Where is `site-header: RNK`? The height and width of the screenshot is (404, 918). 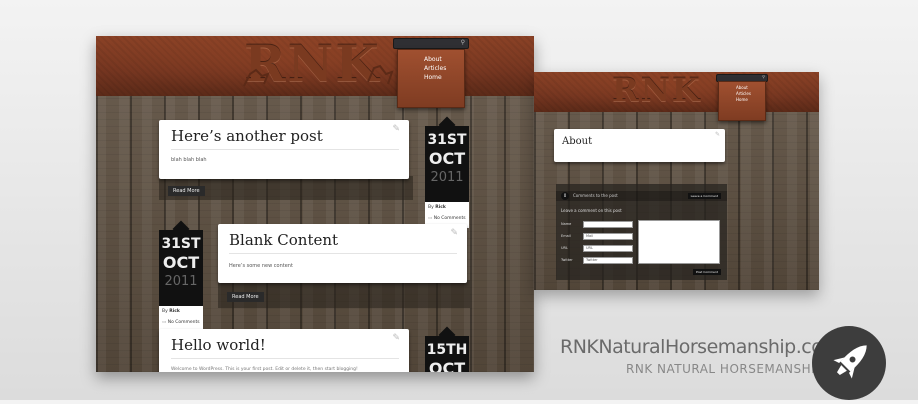
site-header: RNK is located at coordinates (676, 92).